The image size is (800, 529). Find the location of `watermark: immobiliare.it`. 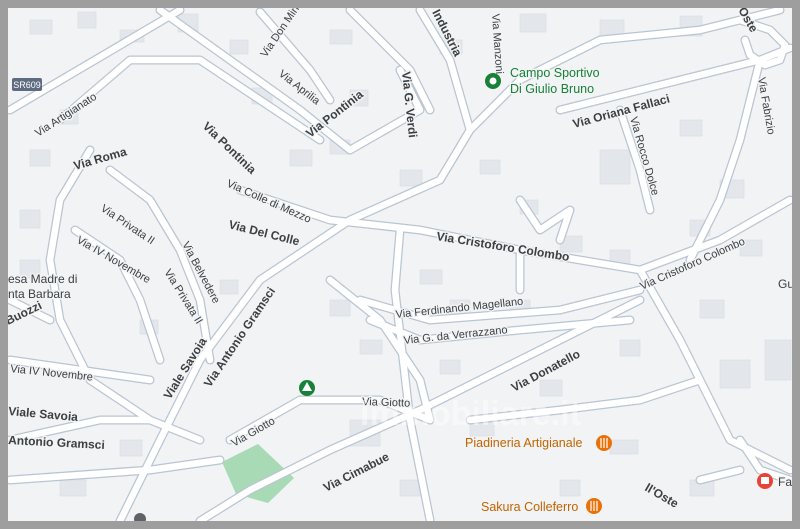

watermark: immobiliare.it is located at coordinates (470, 414).